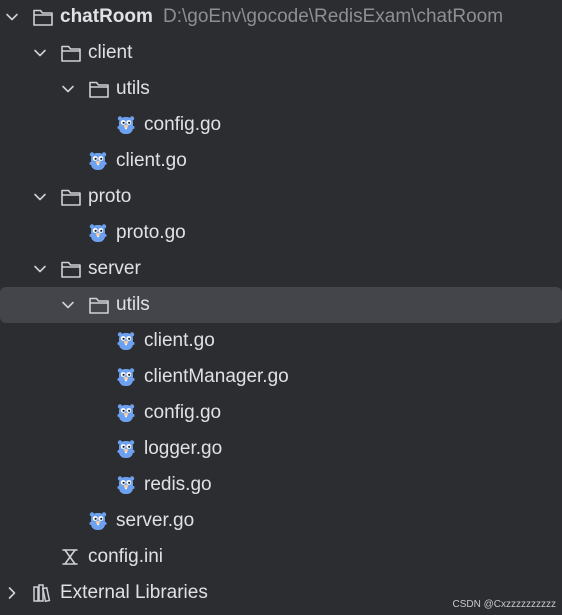 This screenshot has height=615, width=562. Describe the element at coordinates (114, 268) in the screenshot. I see `tree-item-label: server` at that location.